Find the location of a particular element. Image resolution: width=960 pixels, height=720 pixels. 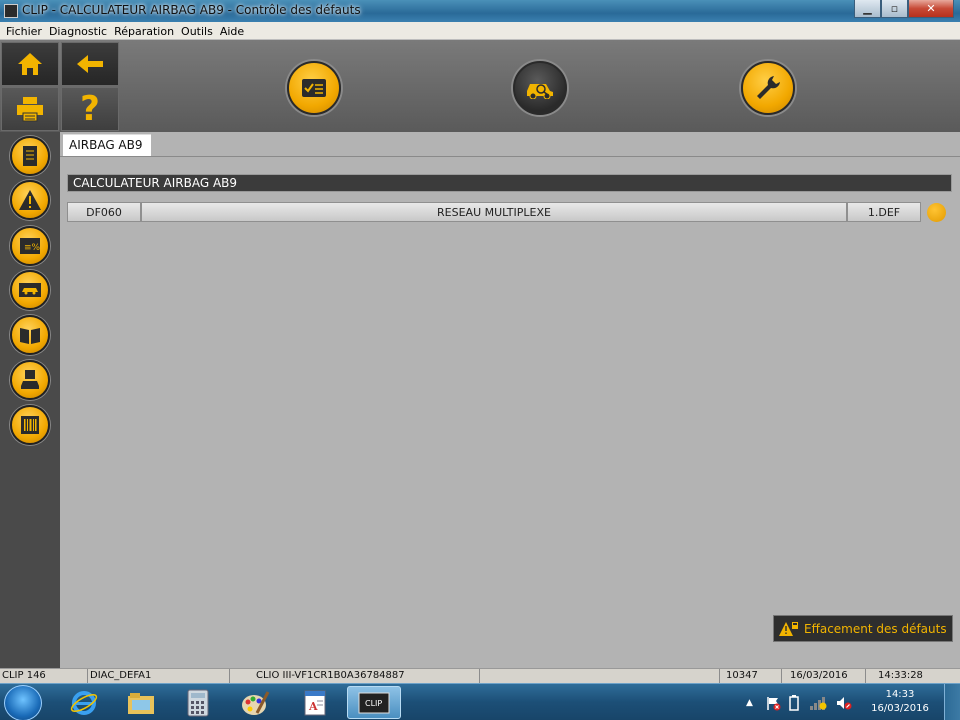

taskbar-clock: 14:33 16/03/2016 is located at coordinates (900, 702).